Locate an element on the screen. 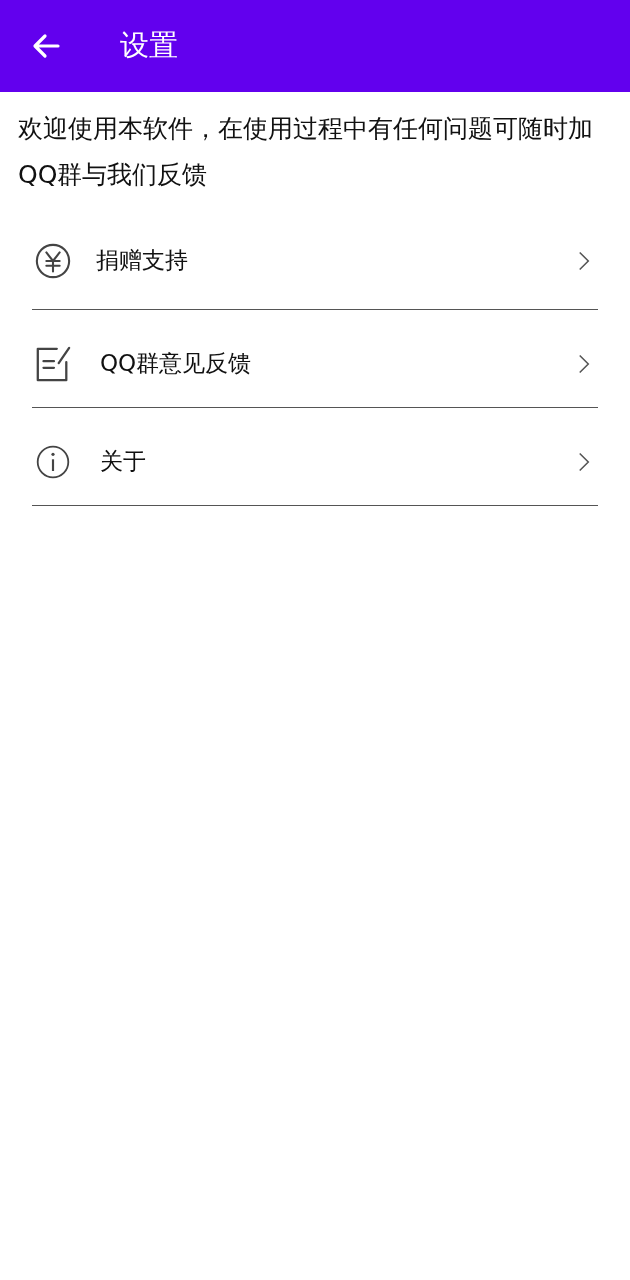  screen-title: 设置 is located at coordinates (149, 45).